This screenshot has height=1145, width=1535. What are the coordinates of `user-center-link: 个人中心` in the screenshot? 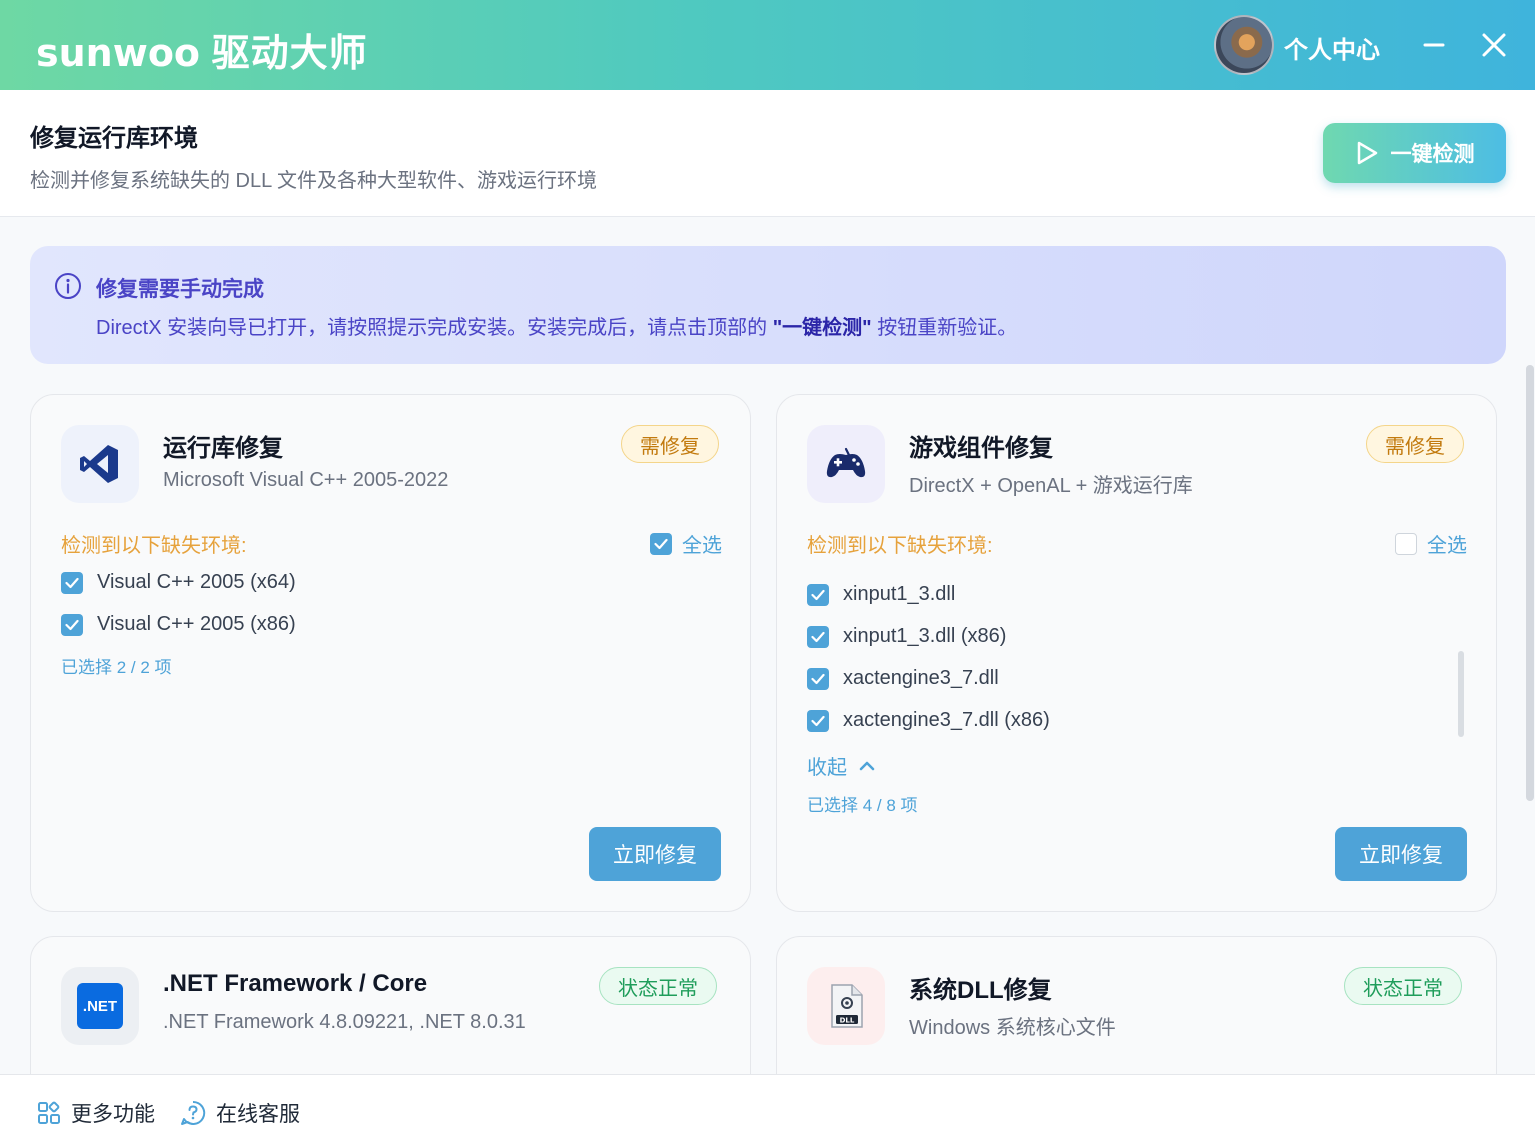 It's located at (1332, 47).